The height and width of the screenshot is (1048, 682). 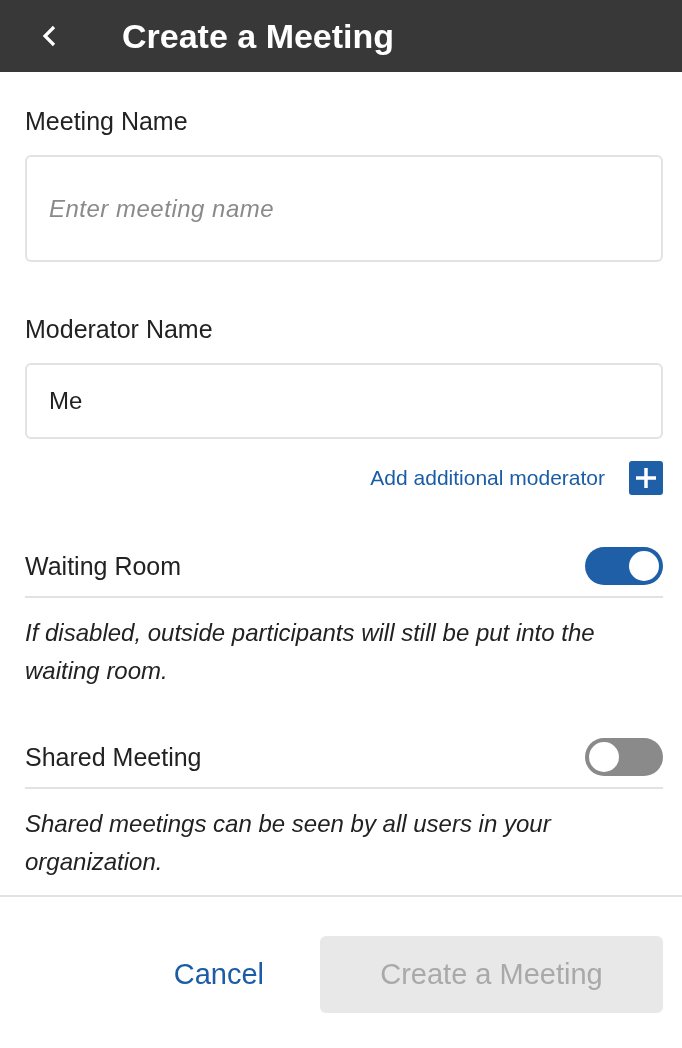 I want to click on toggle-label: Shared Meeting, so click(x=113, y=757).